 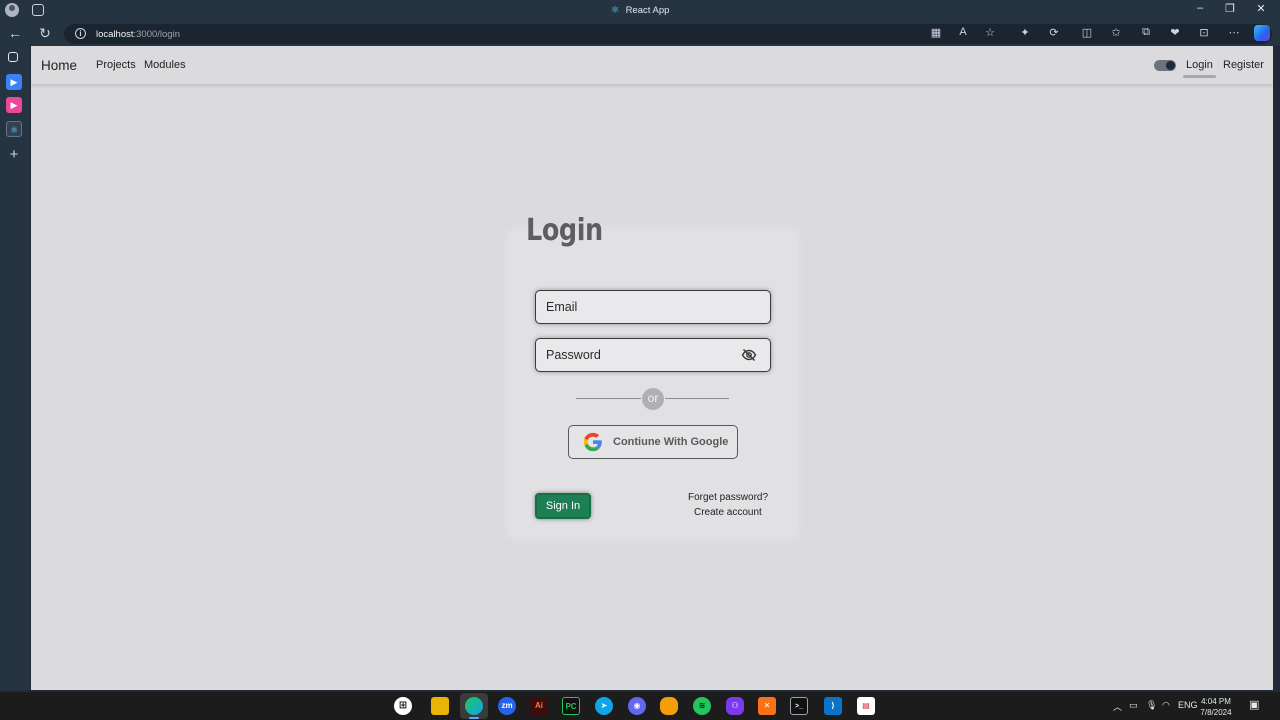 What do you see at coordinates (15, 368) in the screenshot?
I see `vertical-tabs-sidebar: ▶ ▶ ⚛ +` at bounding box center [15, 368].